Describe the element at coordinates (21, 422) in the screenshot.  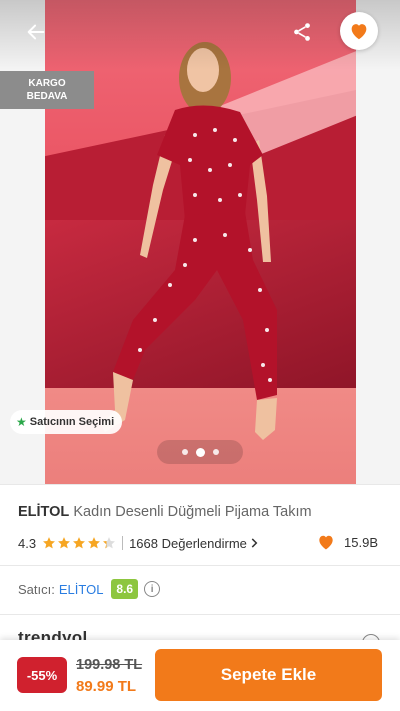
I see `star-icon: ★` at that location.